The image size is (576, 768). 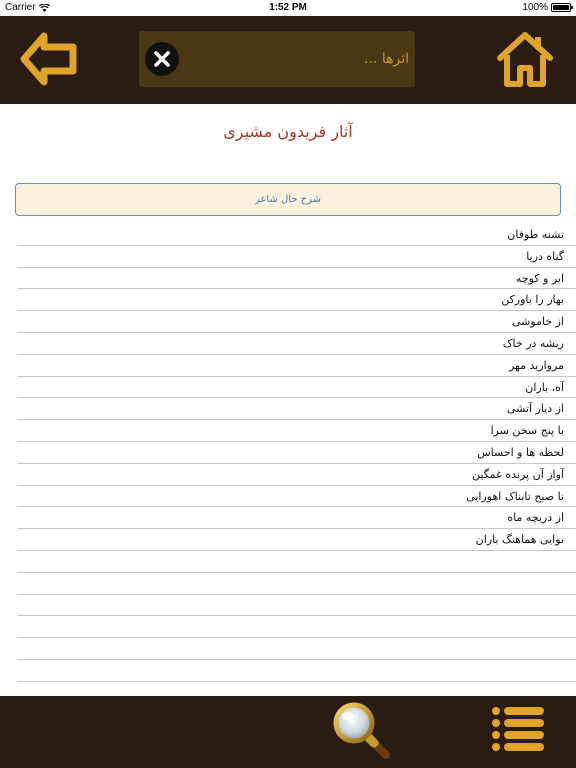 I want to click on list-item: نوایی هماهنگ باران, so click(x=296, y=540).